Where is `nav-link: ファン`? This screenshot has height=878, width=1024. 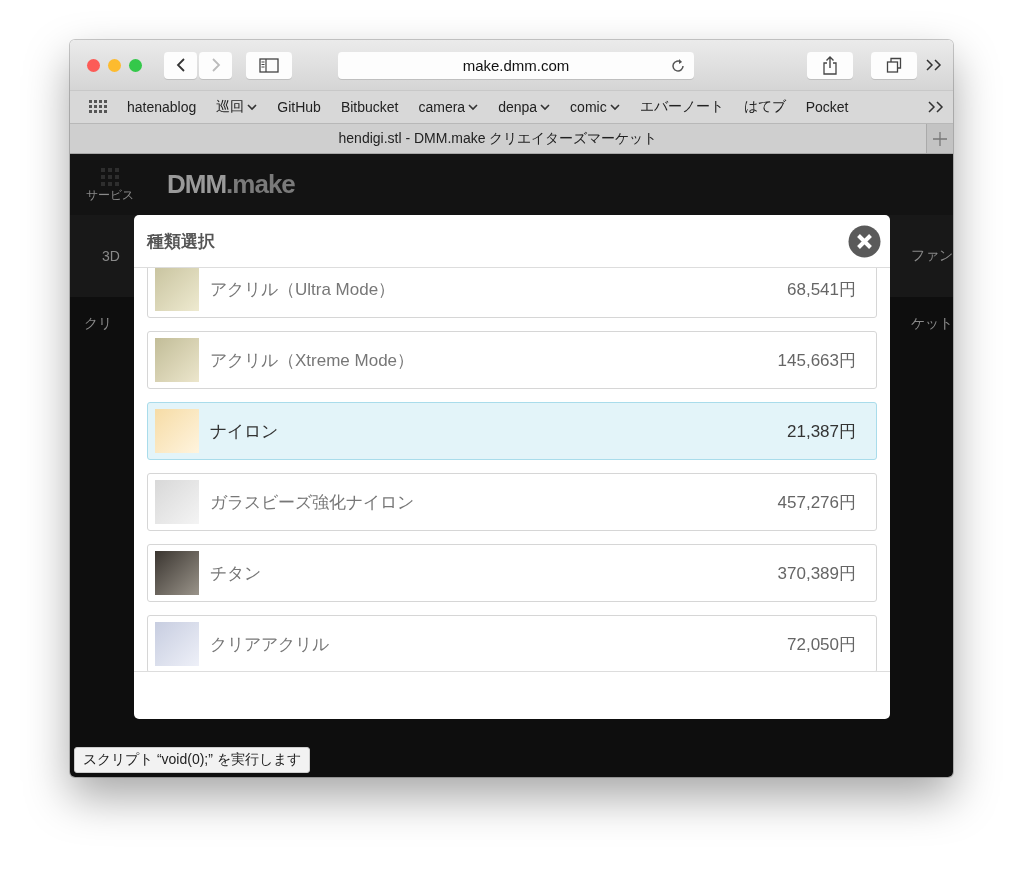 nav-link: ファン is located at coordinates (932, 256).